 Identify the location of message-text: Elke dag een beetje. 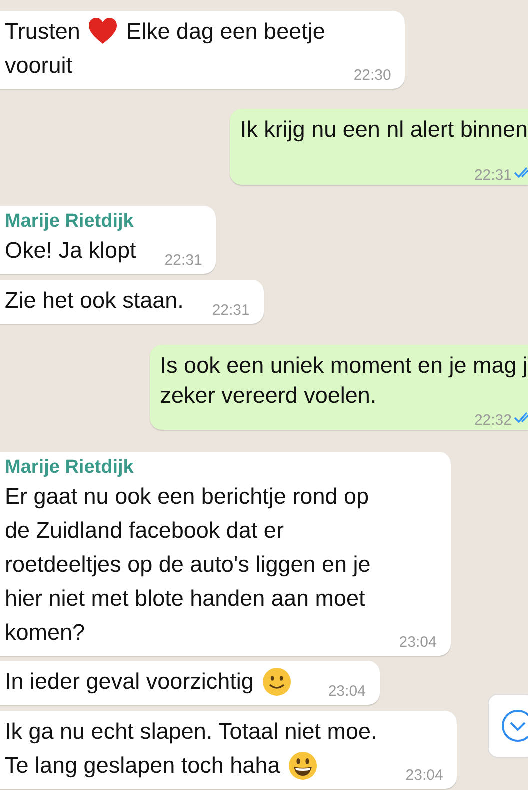
(226, 32).